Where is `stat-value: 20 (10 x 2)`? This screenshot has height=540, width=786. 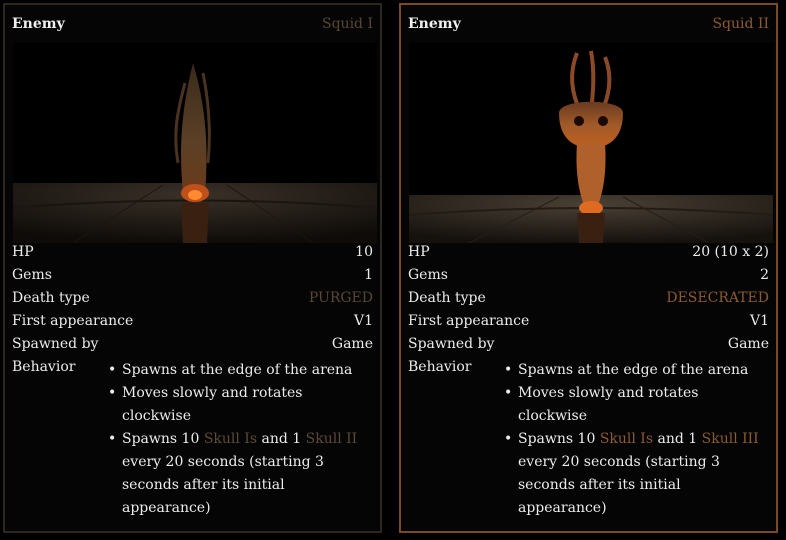 stat-value: 20 (10 x 2) is located at coordinates (730, 252).